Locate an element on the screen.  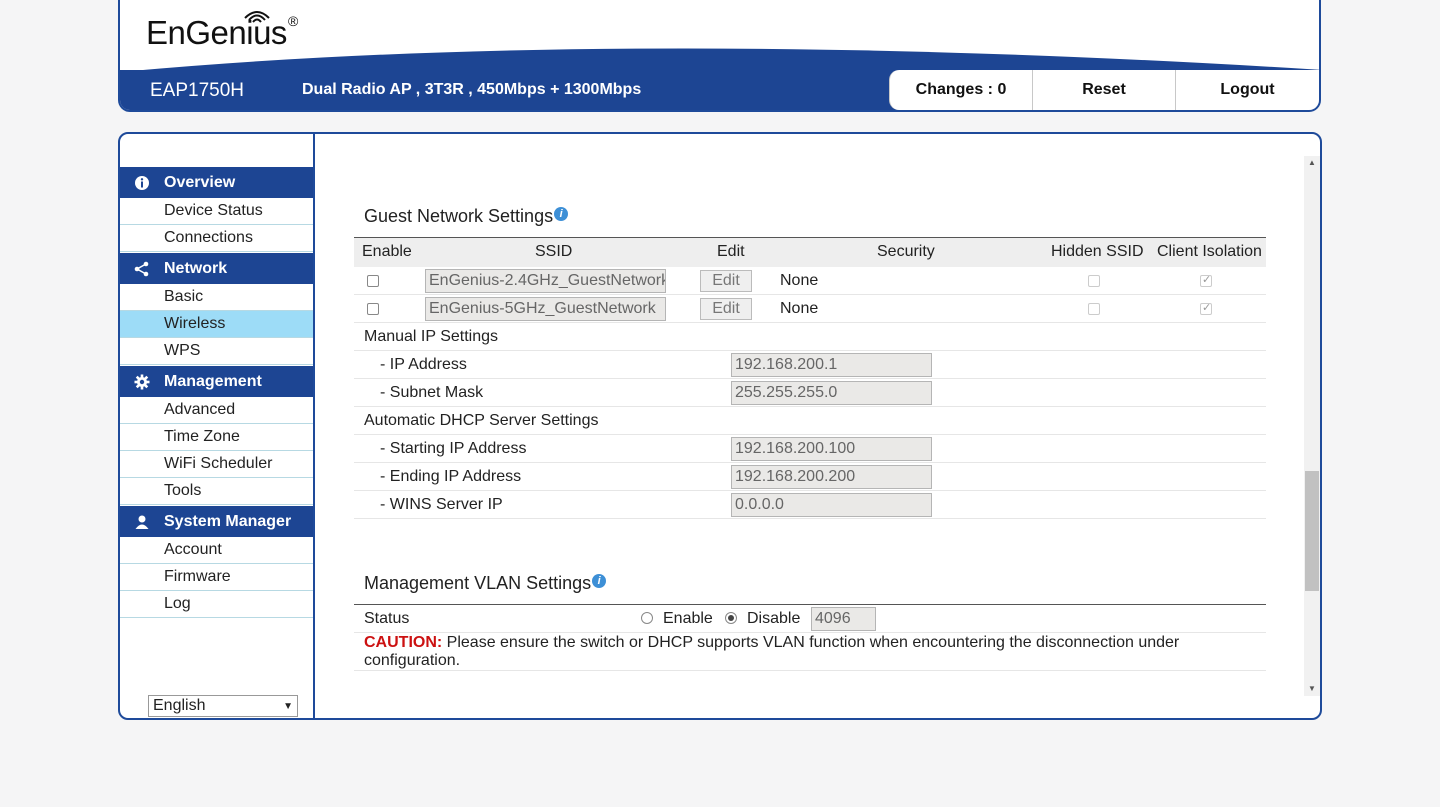
sidebar-item-wireless: Wireless is located at coordinates (216, 324).